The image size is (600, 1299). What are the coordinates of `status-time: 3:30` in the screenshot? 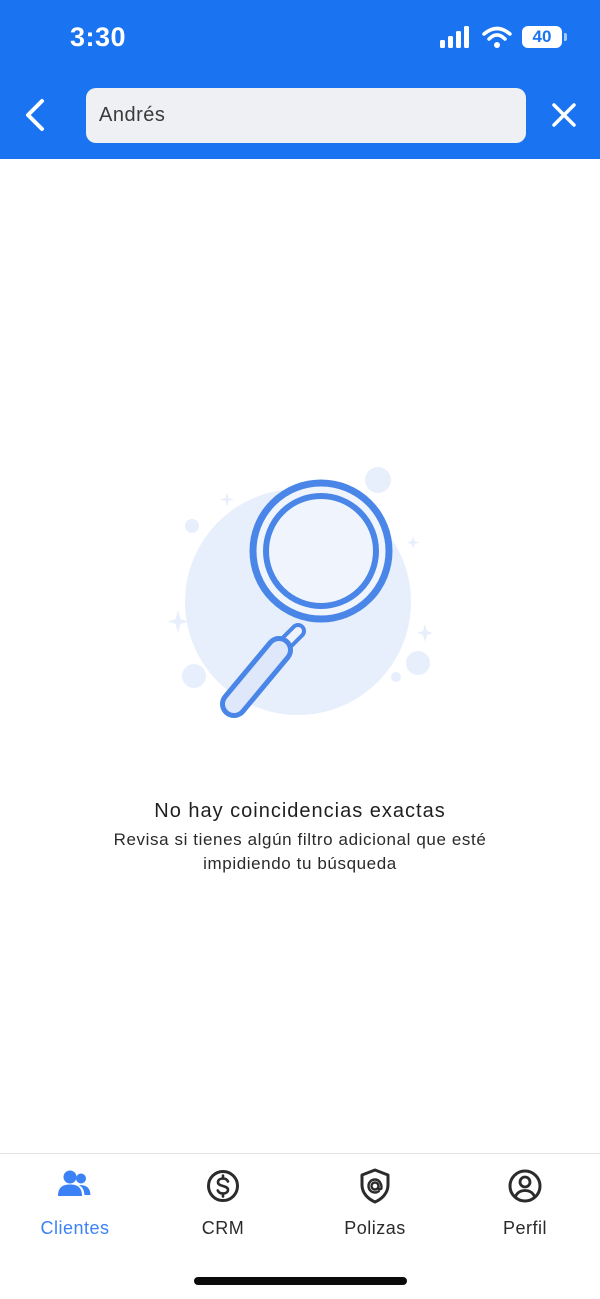 It's located at (98, 37).